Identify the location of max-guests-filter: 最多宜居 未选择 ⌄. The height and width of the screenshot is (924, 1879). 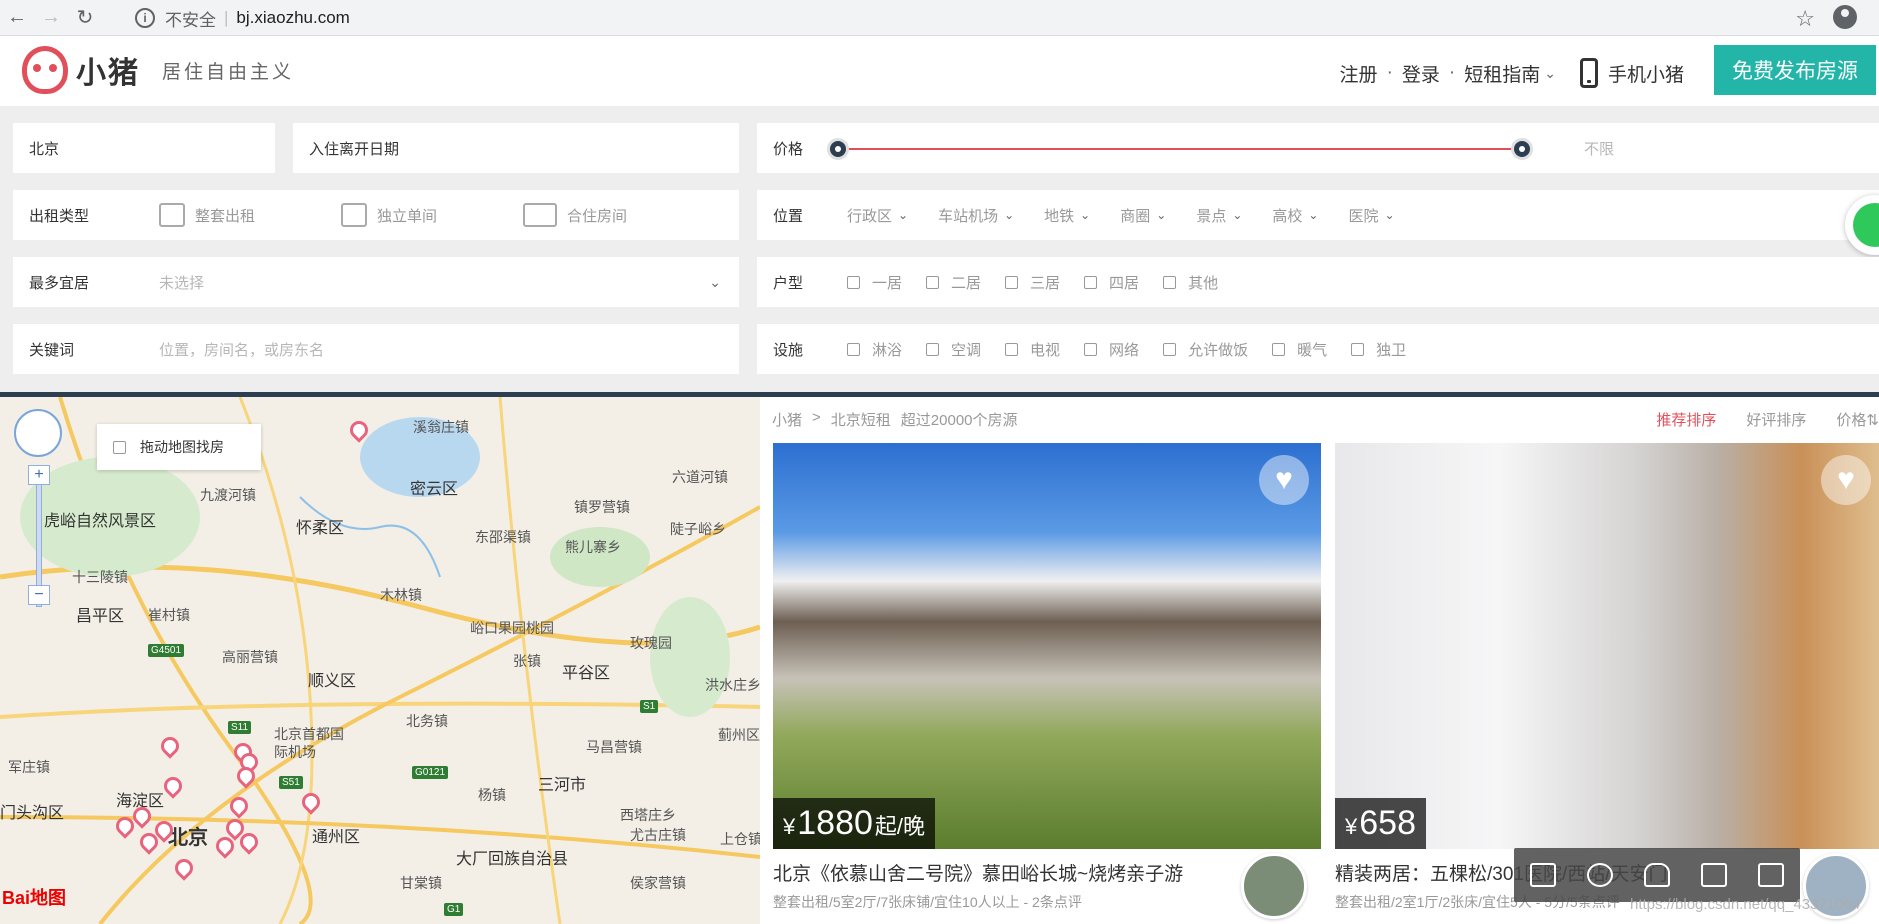
(376, 282).